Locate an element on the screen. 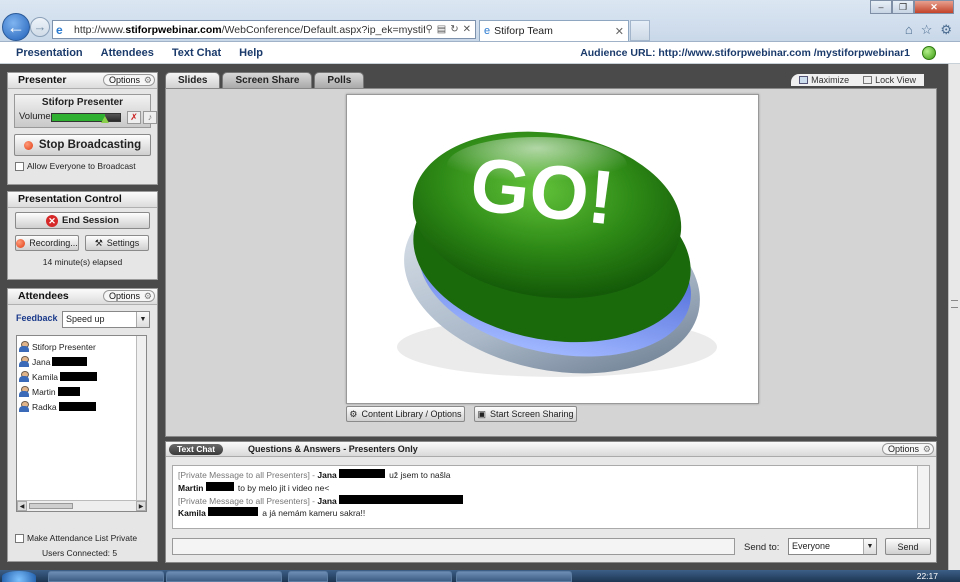 This screenshot has width=960, height=582. refresh-icon: ↻ is located at coordinates (454, 29).